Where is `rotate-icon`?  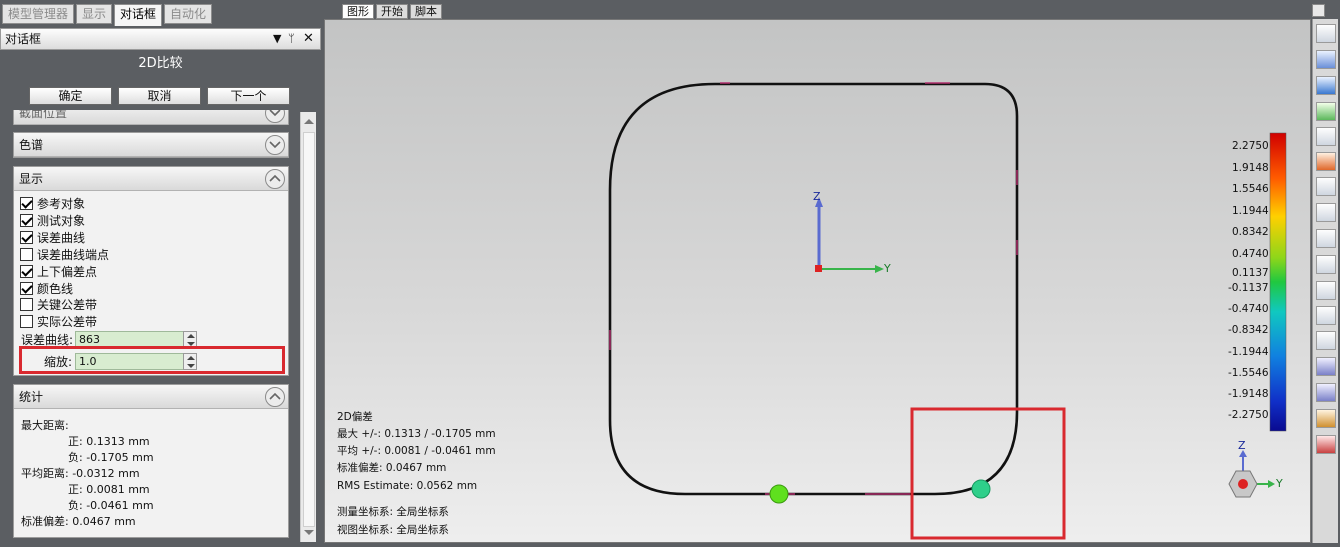
rotate-icon is located at coordinates (1326, 59).